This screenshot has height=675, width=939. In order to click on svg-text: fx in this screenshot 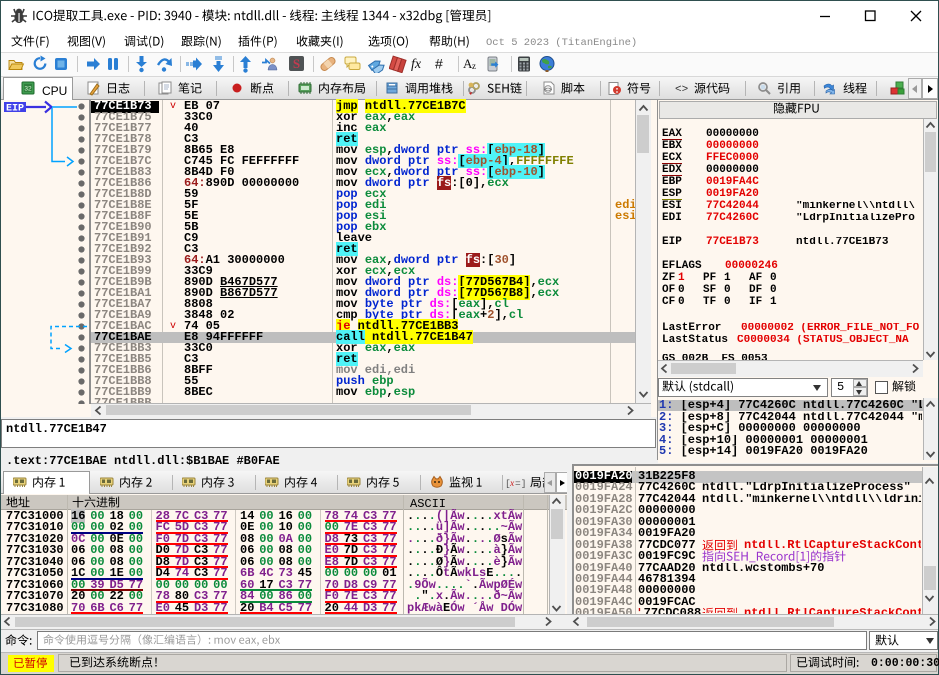, I will do `click(416, 64)`.